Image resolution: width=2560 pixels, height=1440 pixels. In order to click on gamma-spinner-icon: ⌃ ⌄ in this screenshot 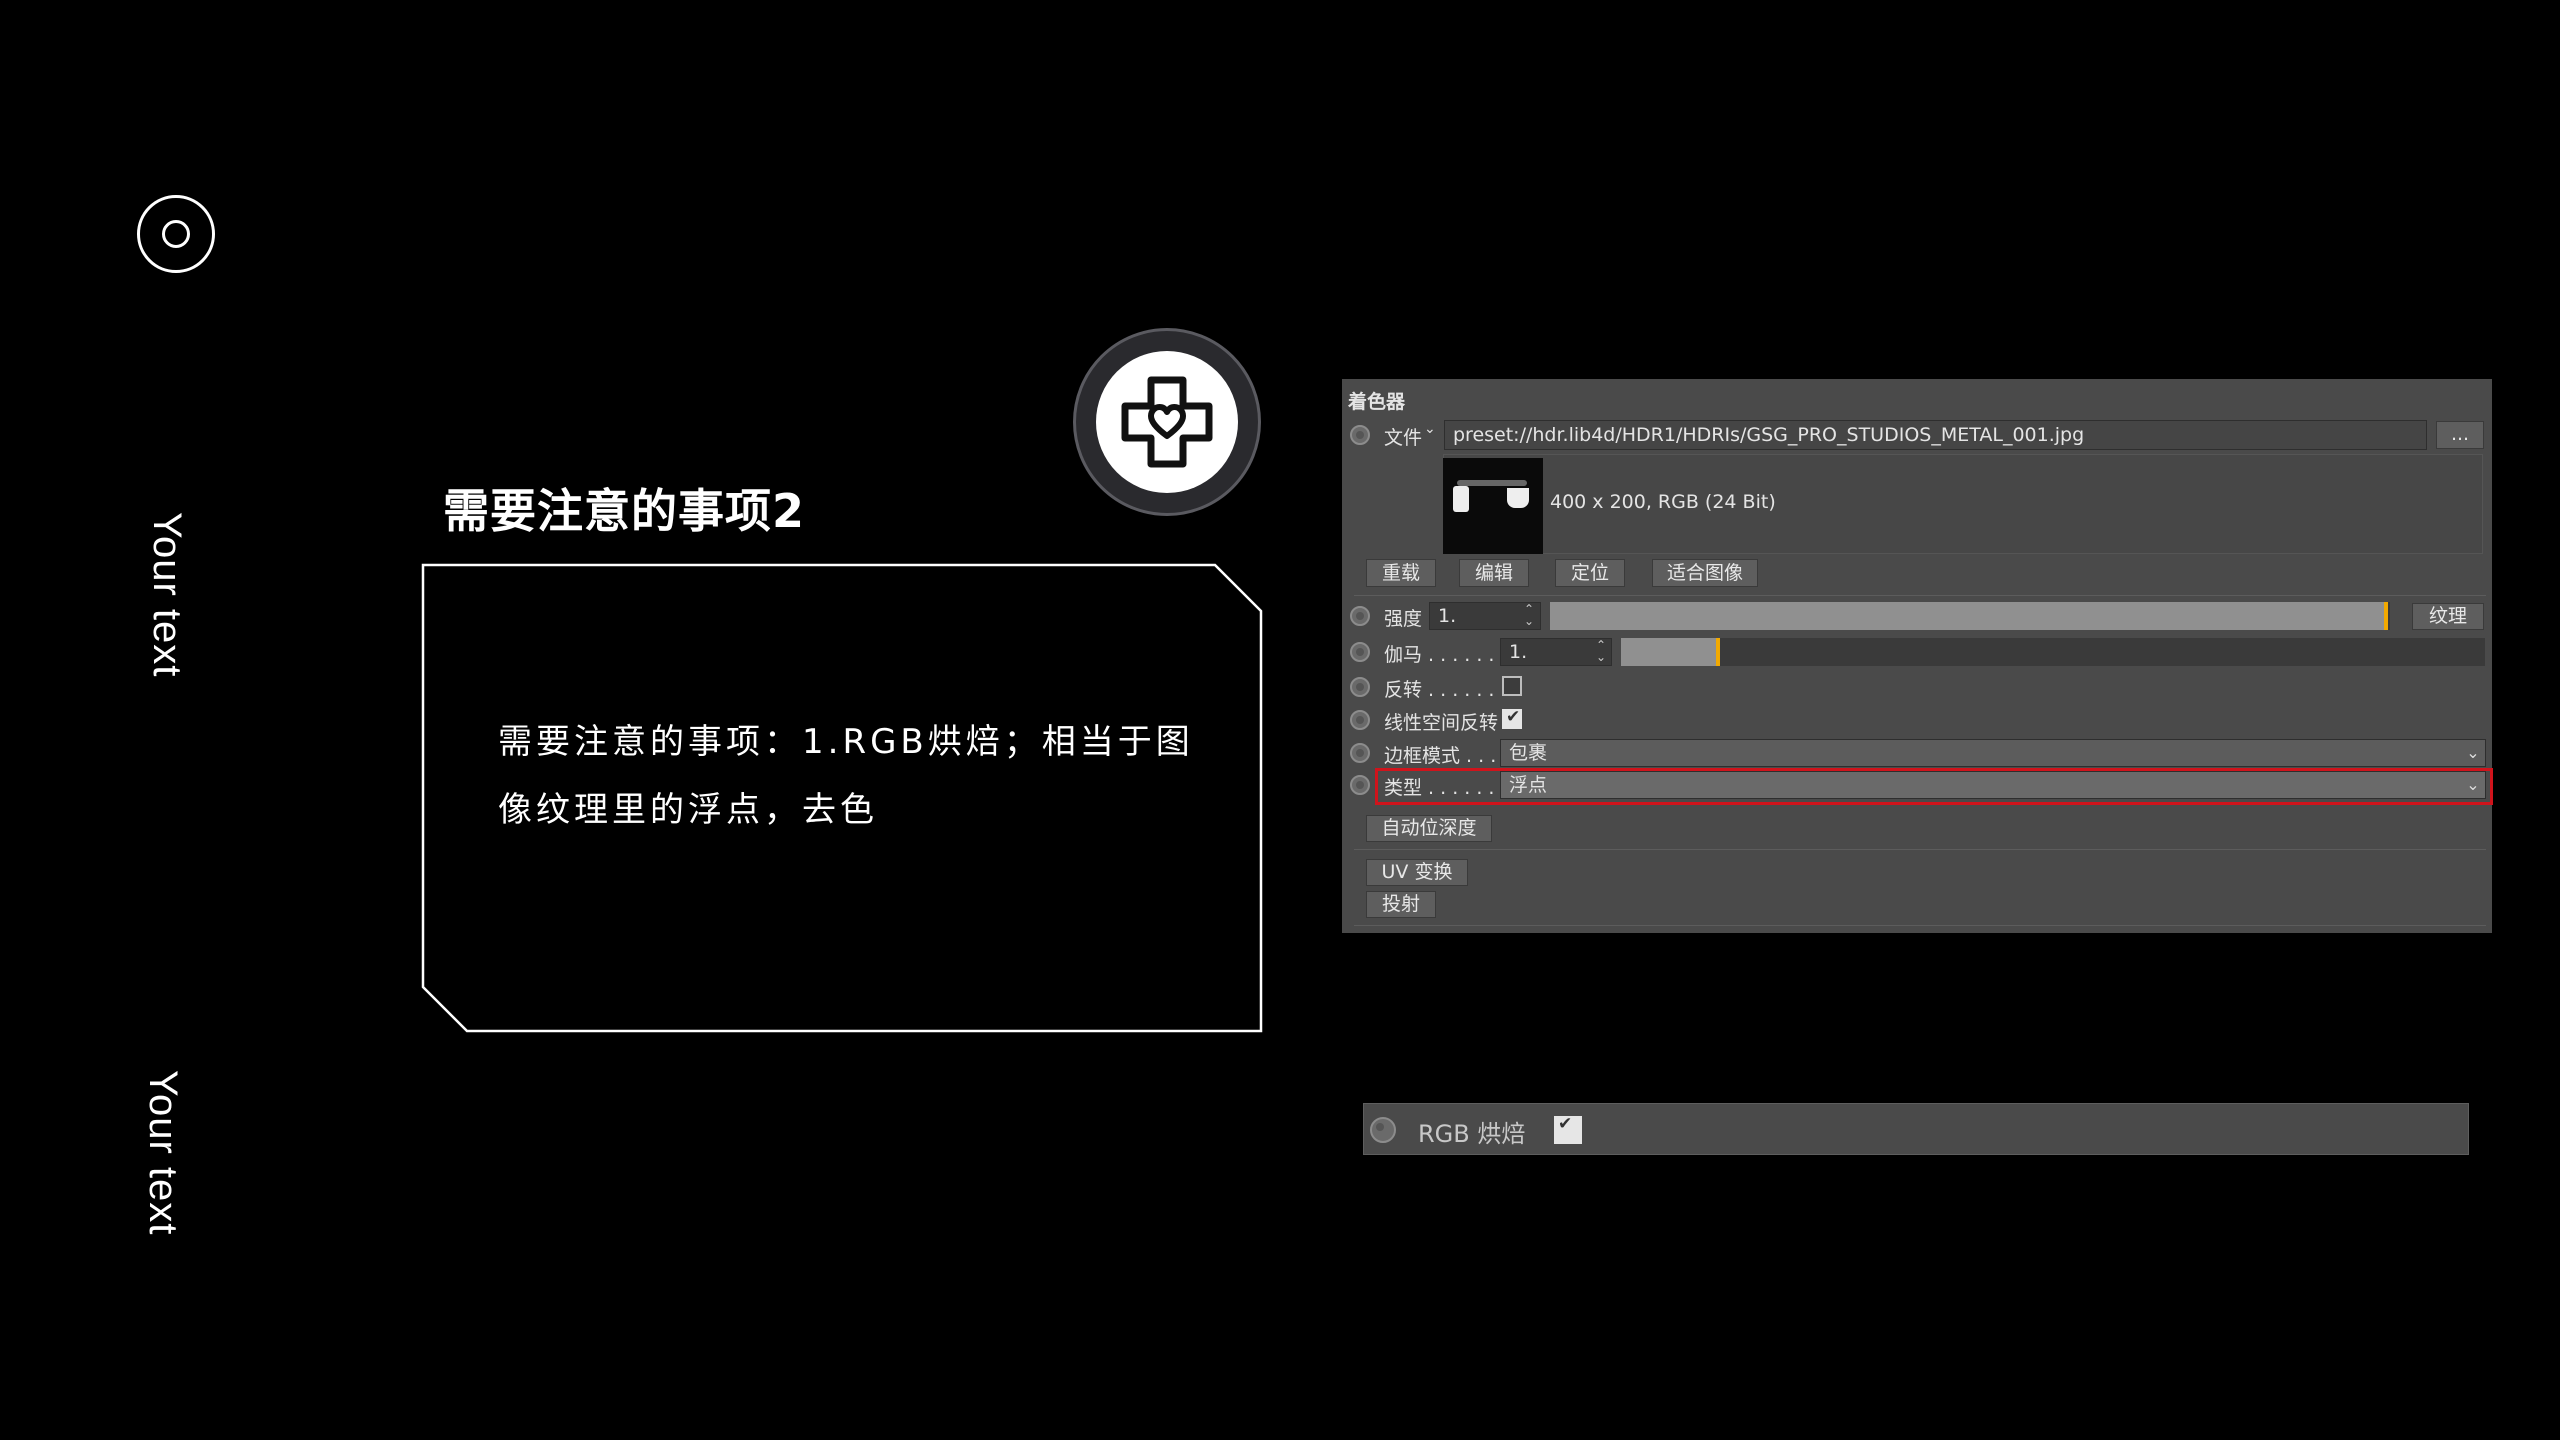, I will do `click(1601, 651)`.